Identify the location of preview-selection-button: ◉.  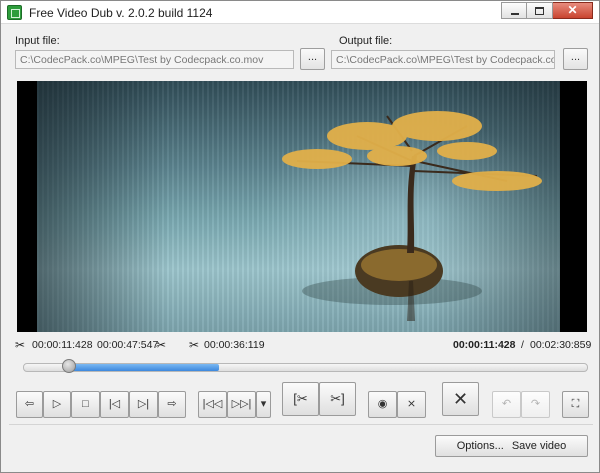
(382, 404).